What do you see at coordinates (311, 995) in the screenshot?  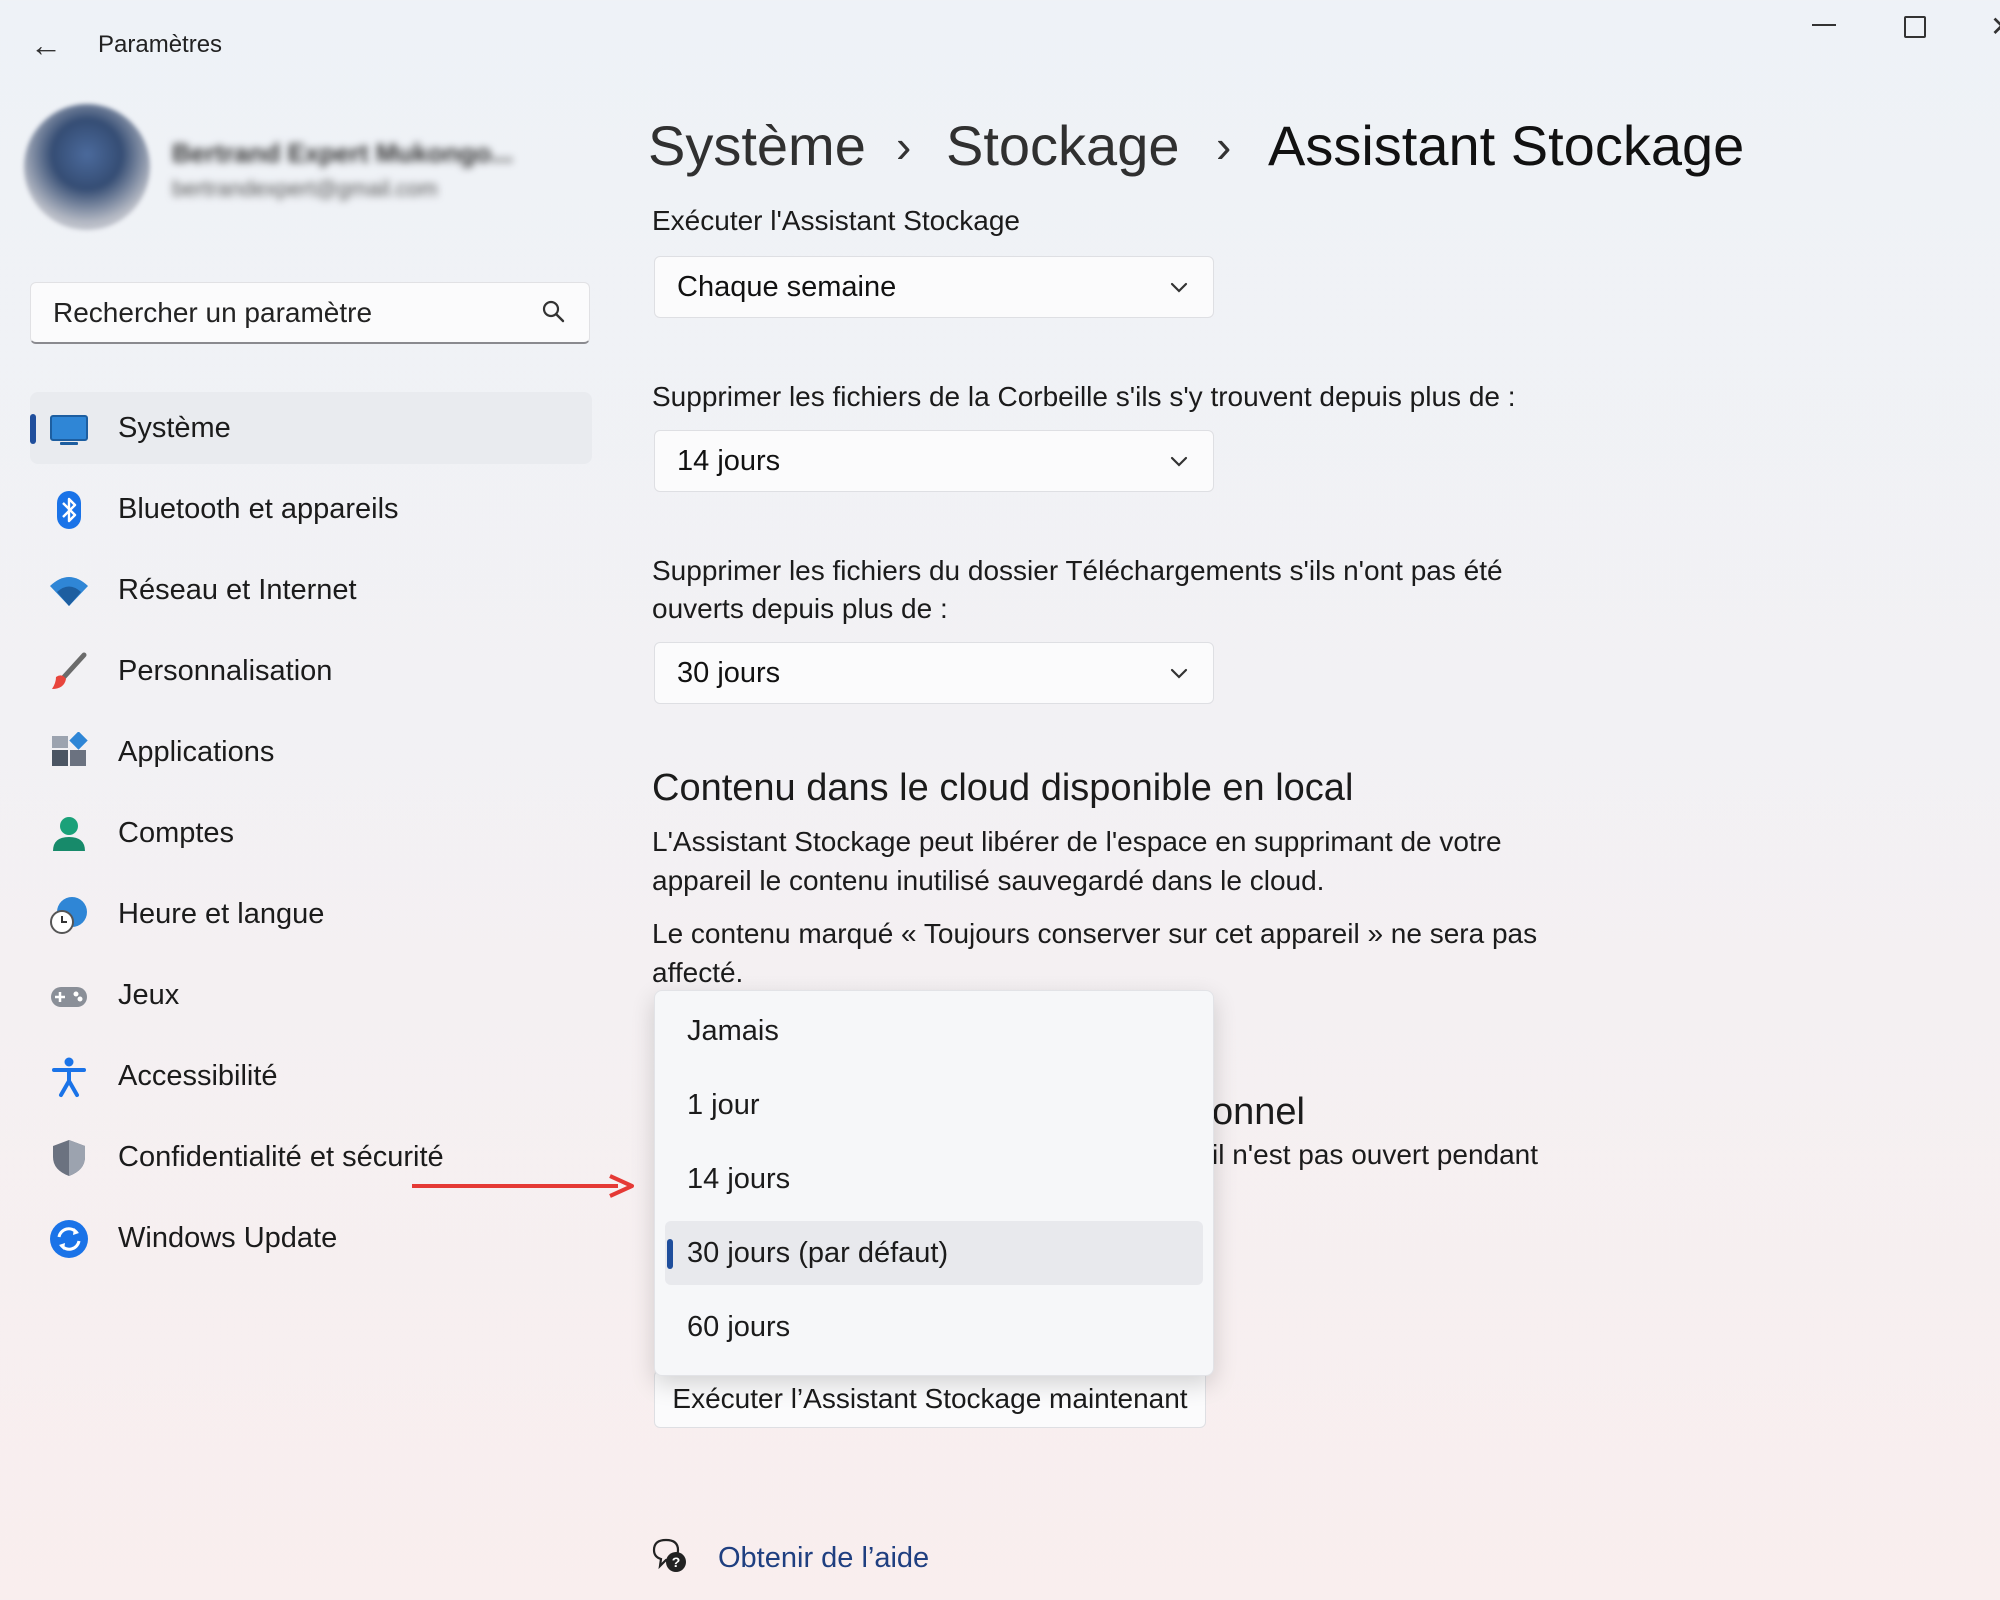 I see `sidebar-item-jeux: Jeux` at bounding box center [311, 995].